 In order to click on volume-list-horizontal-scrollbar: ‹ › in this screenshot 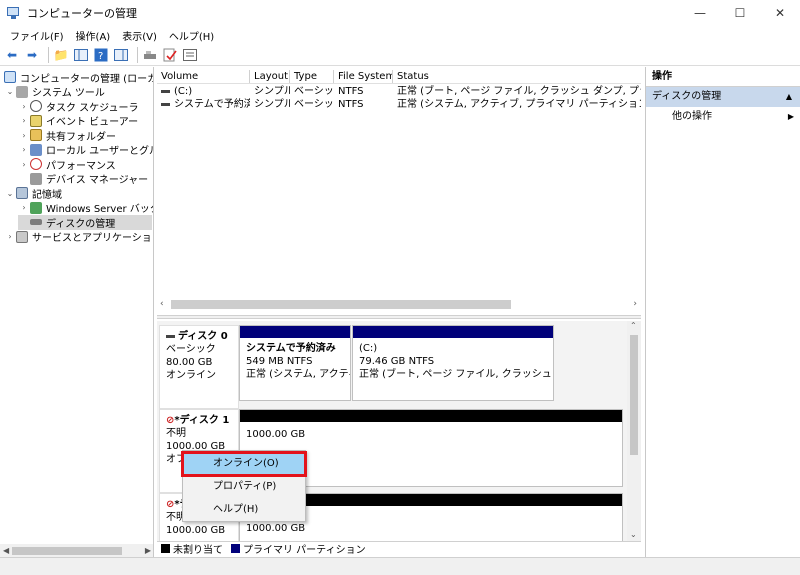, I will do `click(399, 304)`.